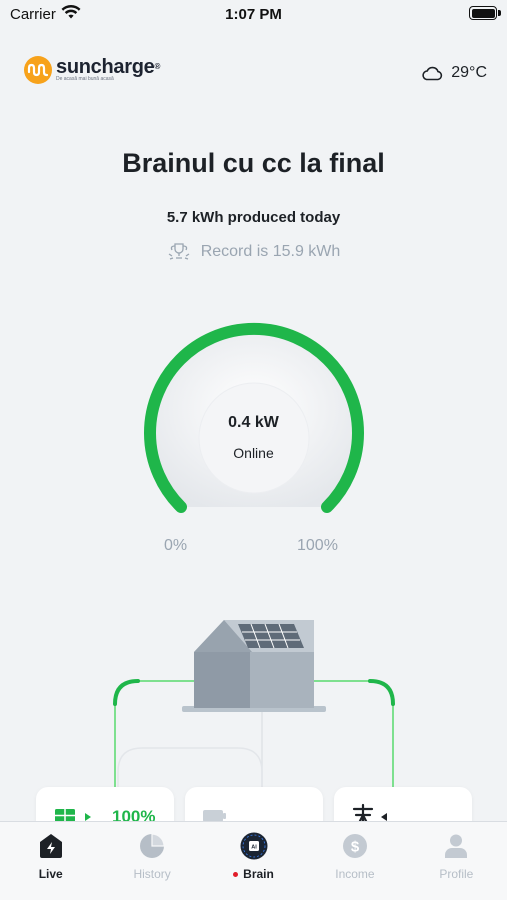 The height and width of the screenshot is (900, 507). I want to click on record-row: Record is 15.9 kWh, so click(253, 252).